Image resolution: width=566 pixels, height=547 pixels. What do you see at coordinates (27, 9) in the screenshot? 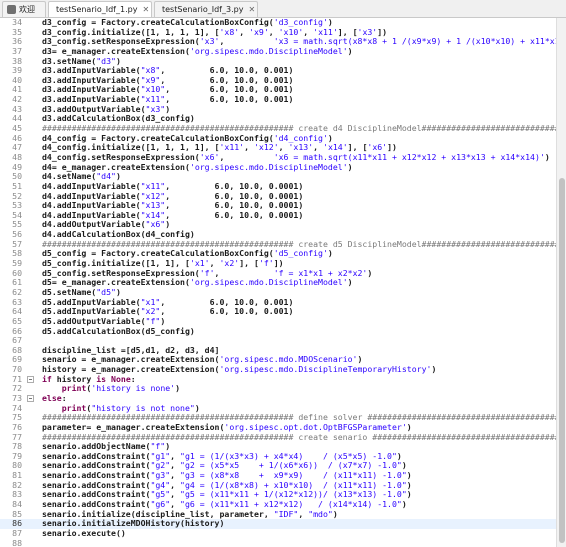
I see `tab-label: 欢迎` at bounding box center [27, 9].